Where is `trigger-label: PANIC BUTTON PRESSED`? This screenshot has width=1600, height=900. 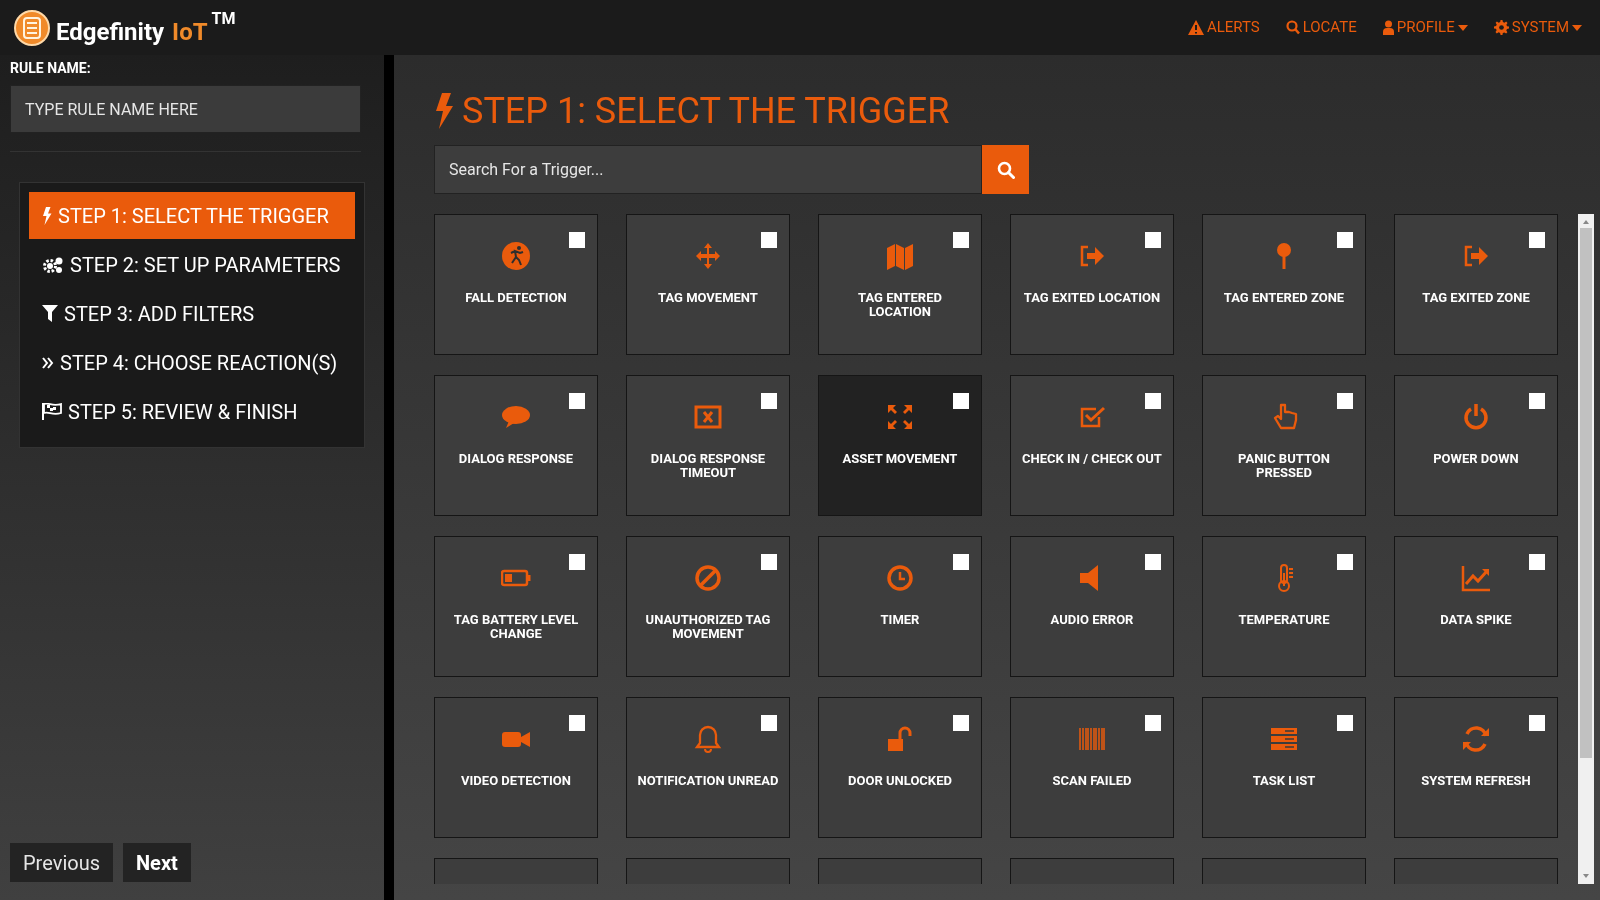 trigger-label: PANIC BUTTON PRESSED is located at coordinates (1284, 466).